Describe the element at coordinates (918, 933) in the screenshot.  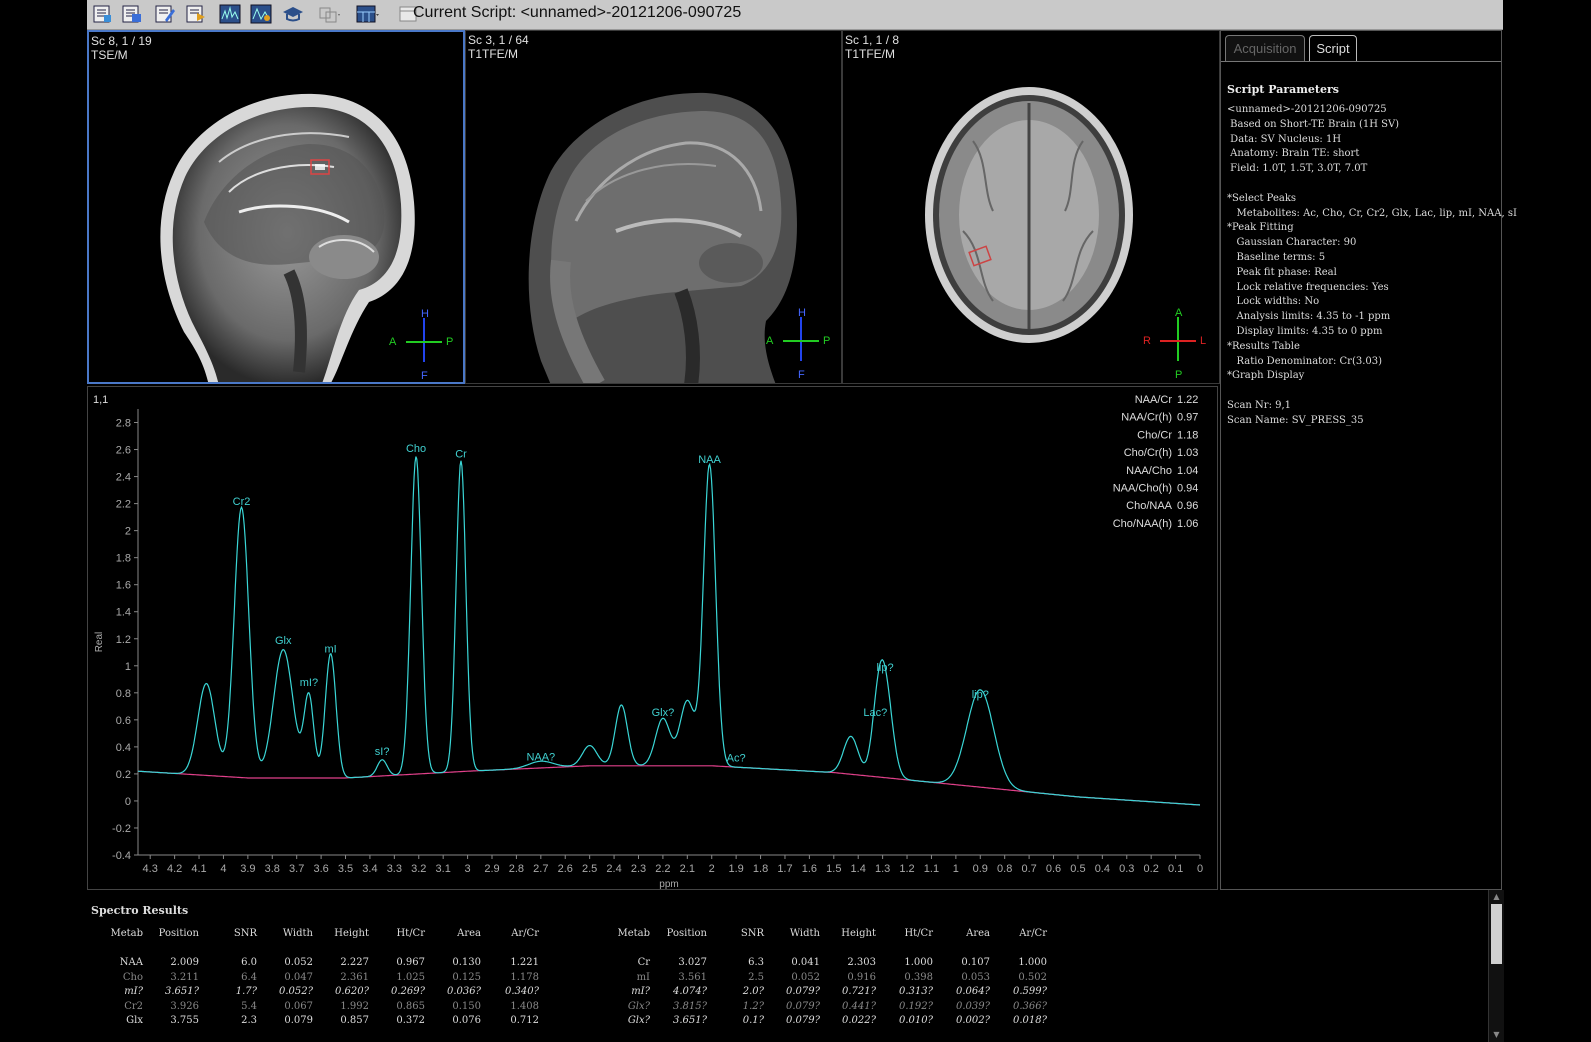
I see `results-column-header: Ht/Cr` at that location.